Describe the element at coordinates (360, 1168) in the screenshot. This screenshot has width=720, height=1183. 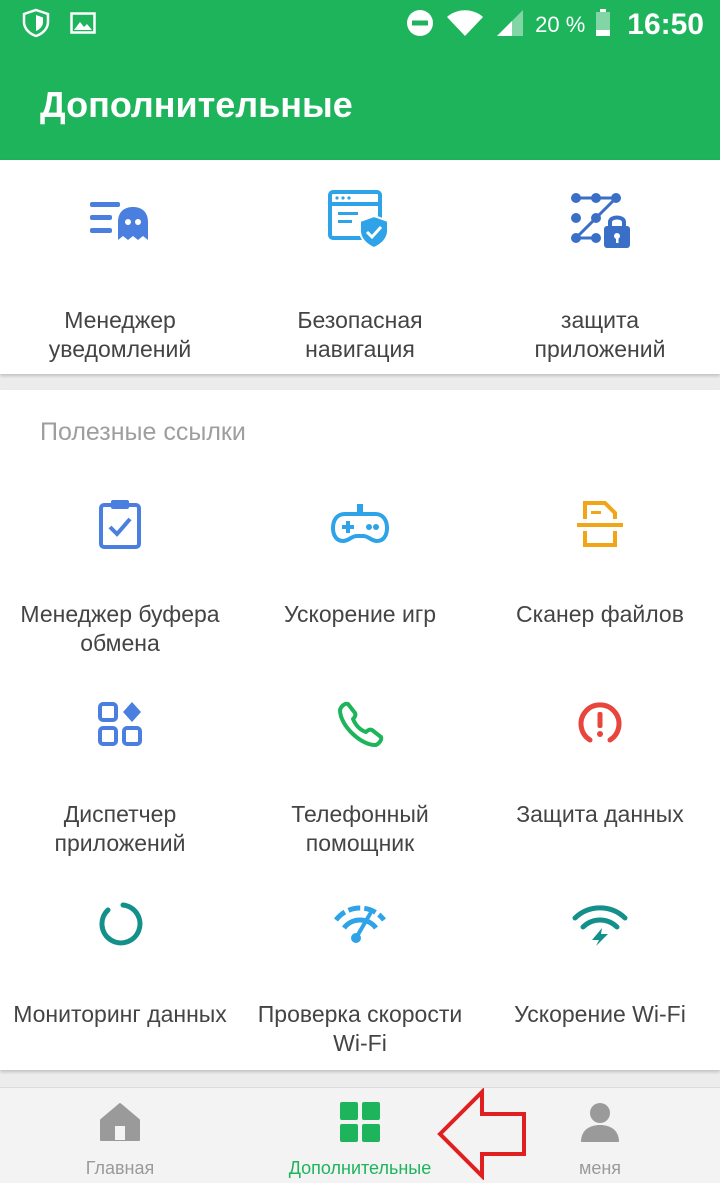
I see `nav-label: Дополнительные` at that location.